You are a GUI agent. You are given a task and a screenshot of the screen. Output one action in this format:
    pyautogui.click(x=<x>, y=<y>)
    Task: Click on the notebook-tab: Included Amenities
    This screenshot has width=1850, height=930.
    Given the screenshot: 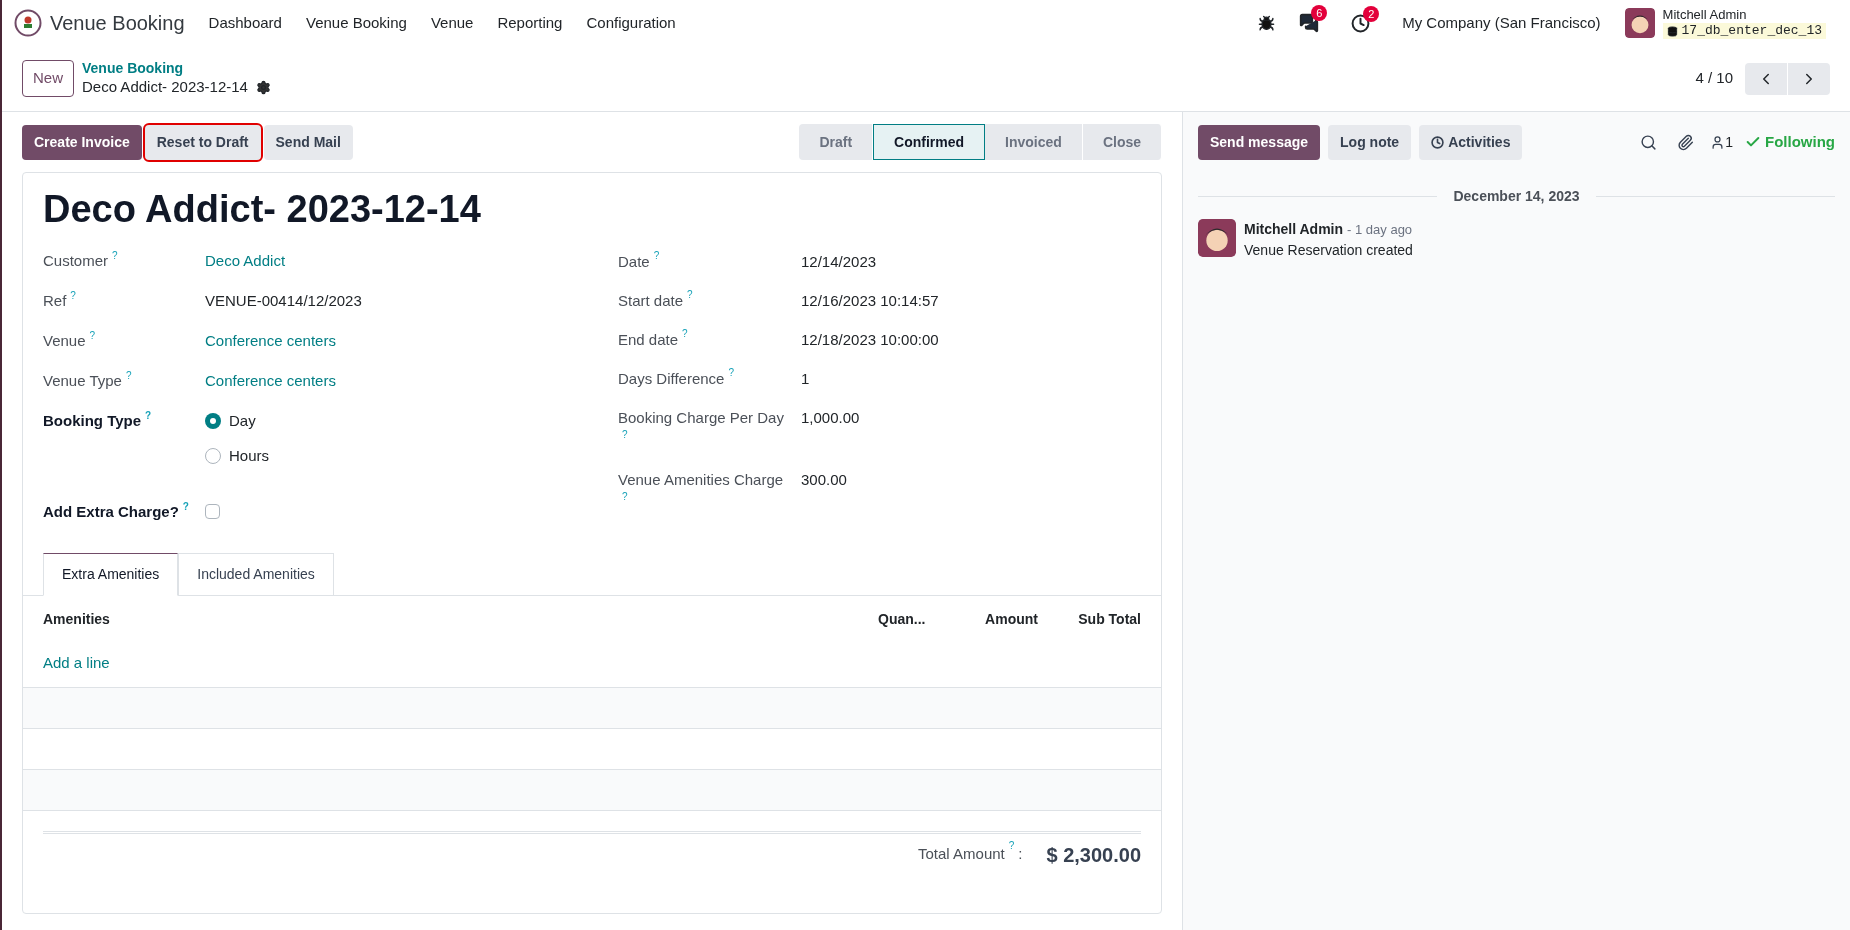 What is the action you would take?
    pyautogui.click(x=256, y=574)
    